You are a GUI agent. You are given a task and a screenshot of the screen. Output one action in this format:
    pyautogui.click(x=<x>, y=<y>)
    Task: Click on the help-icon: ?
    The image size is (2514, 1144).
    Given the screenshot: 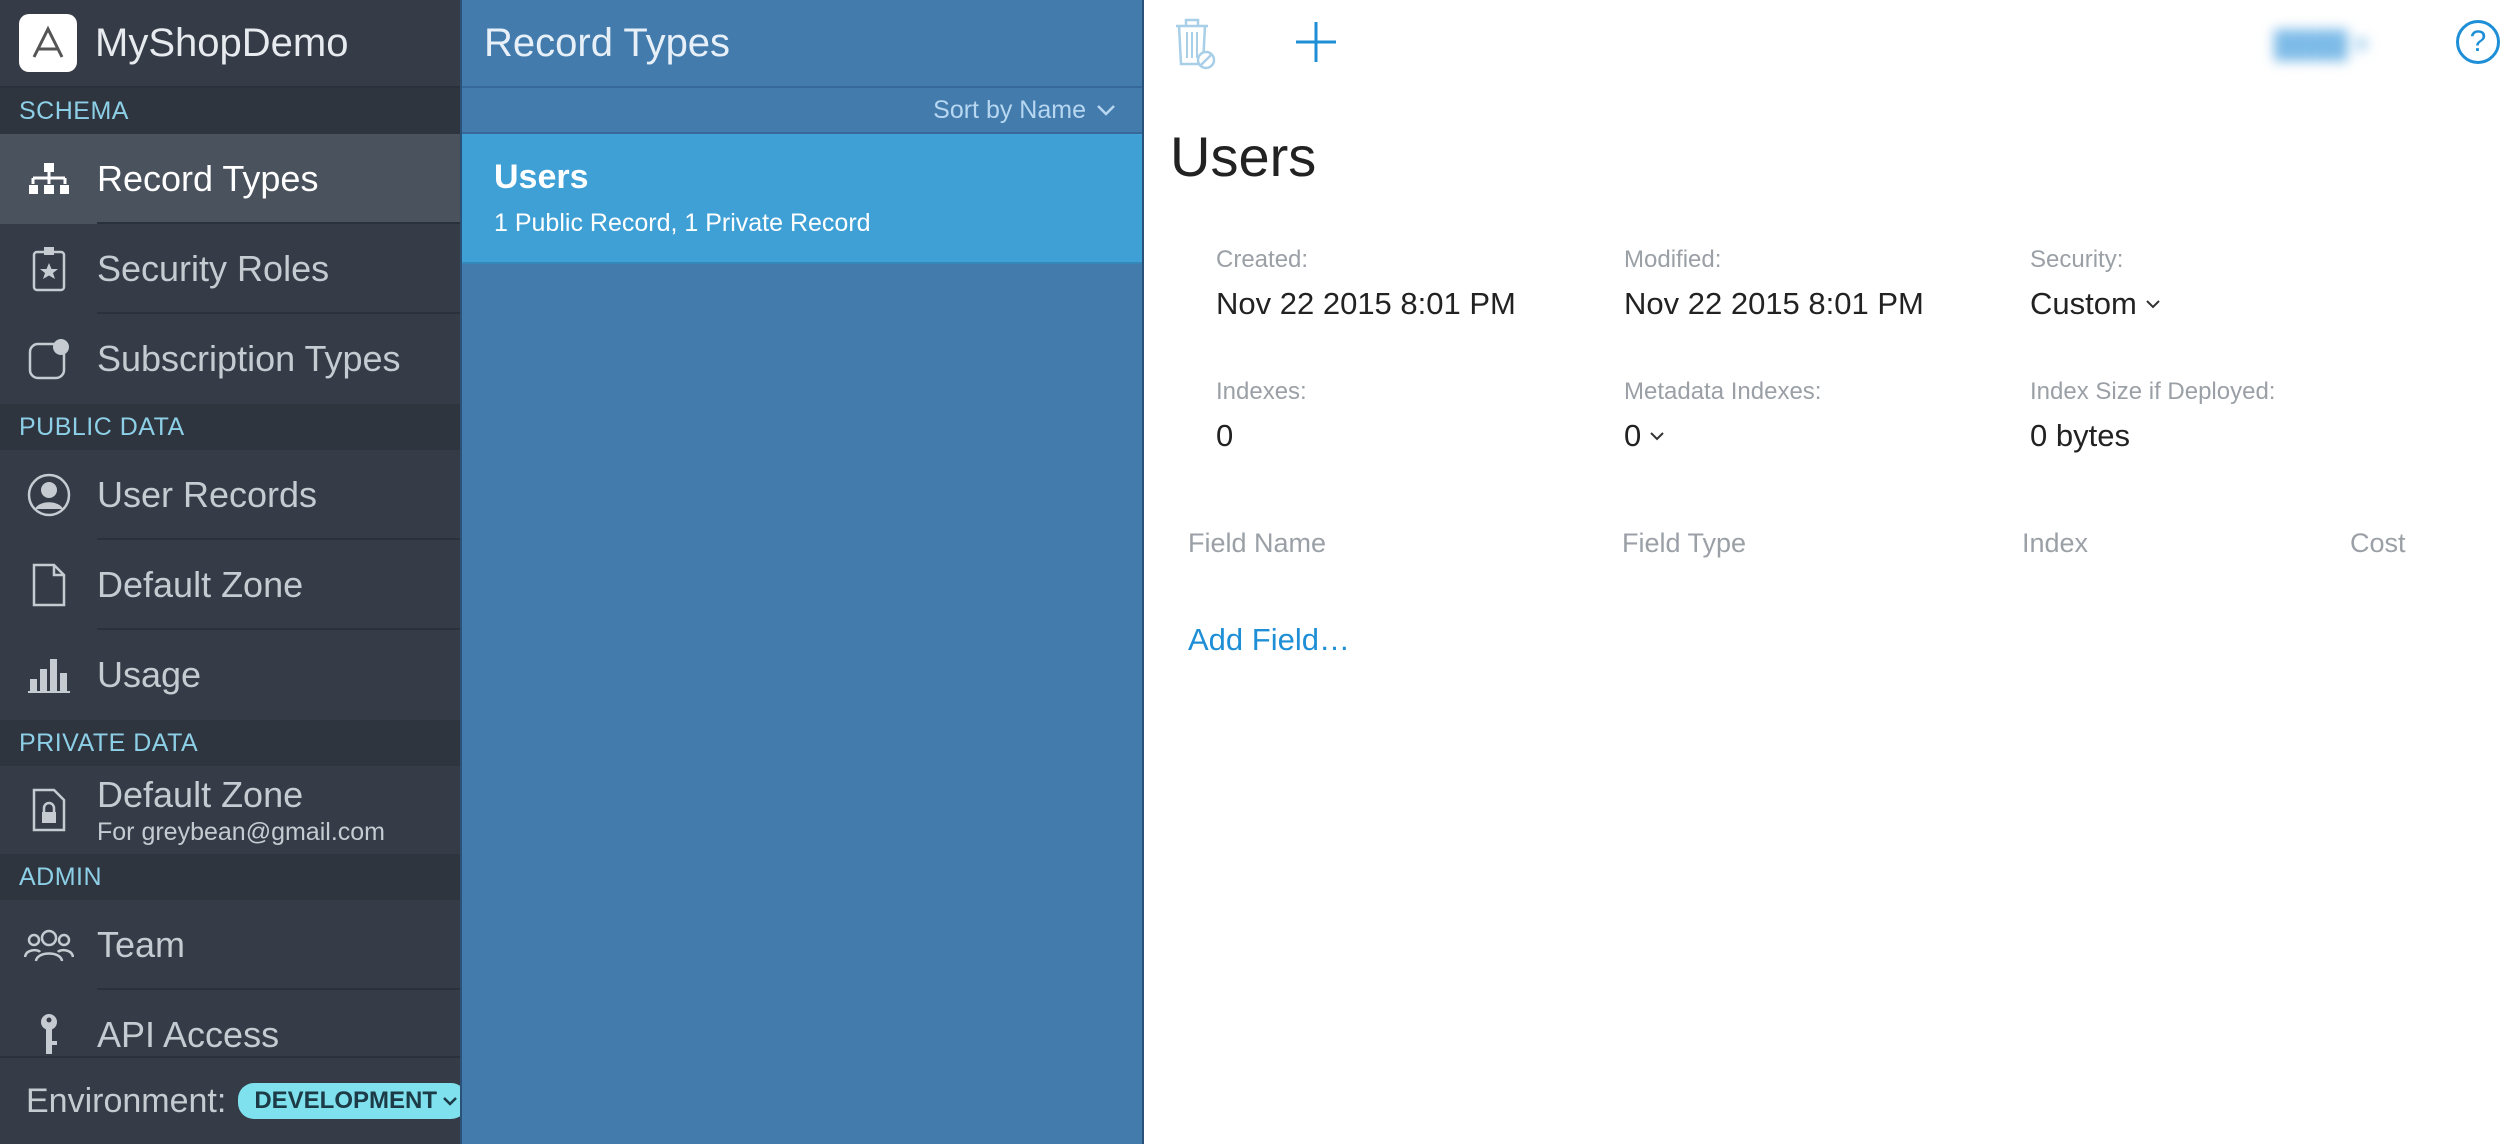 What is the action you would take?
    pyautogui.click(x=2478, y=41)
    